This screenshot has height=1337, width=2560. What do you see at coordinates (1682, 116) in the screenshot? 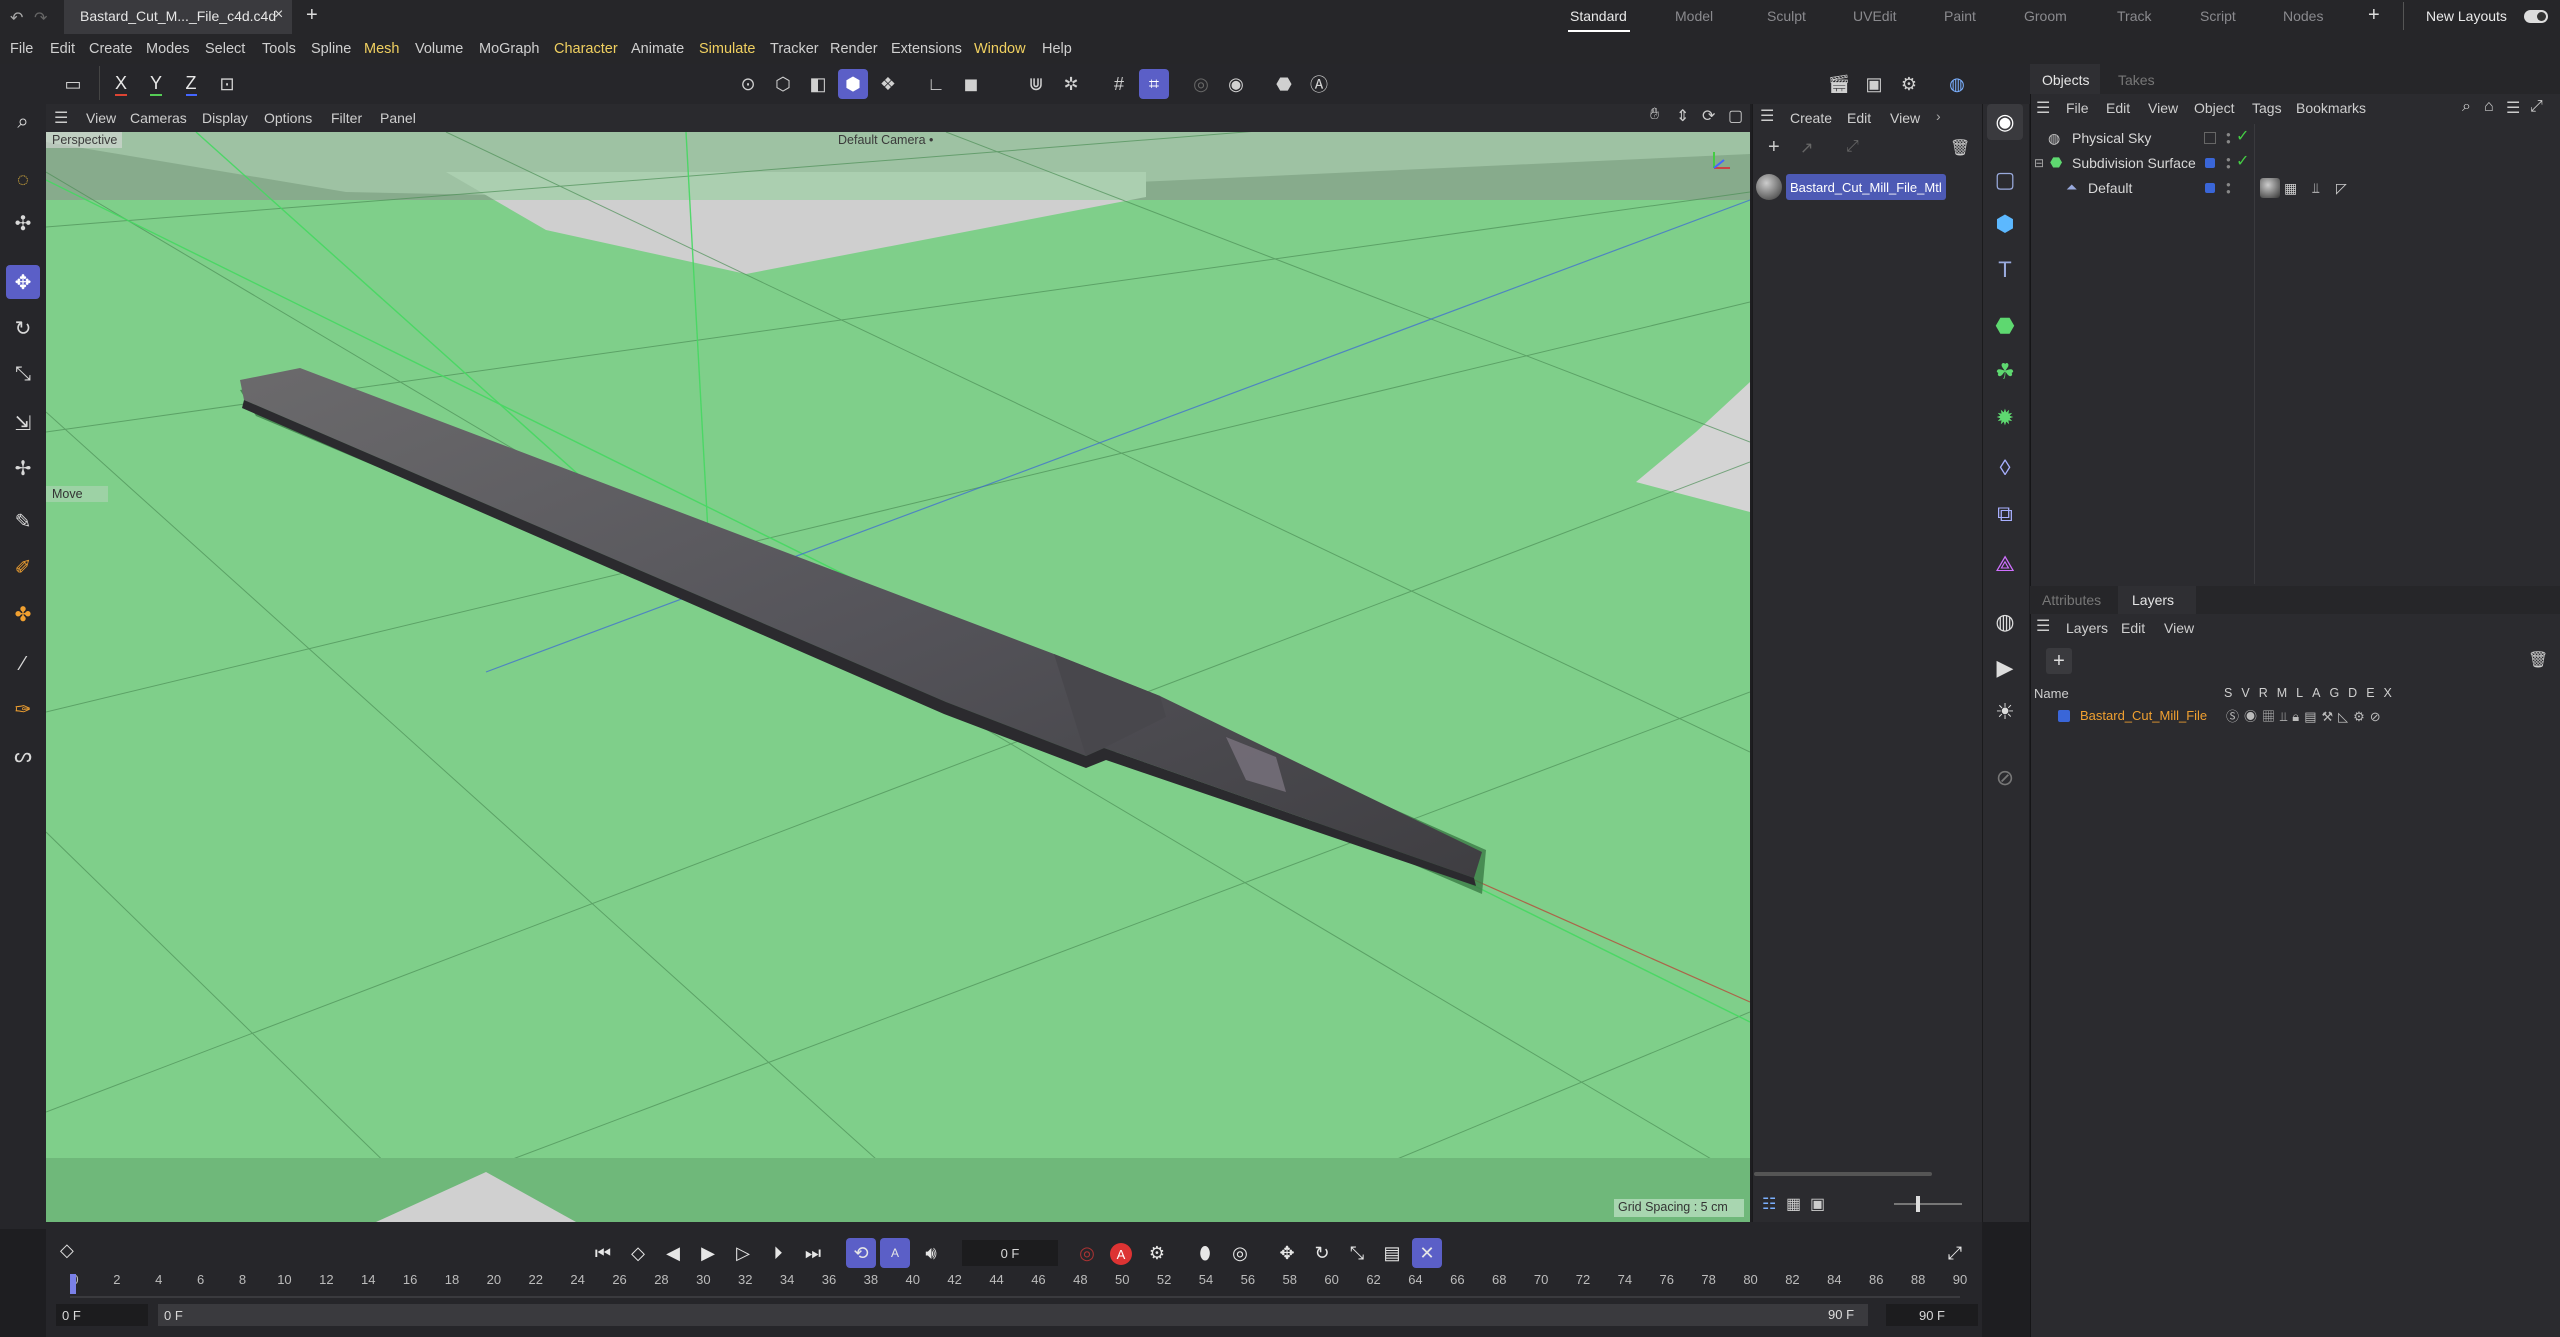
I see `zoom-view-icon: ⇕` at bounding box center [1682, 116].